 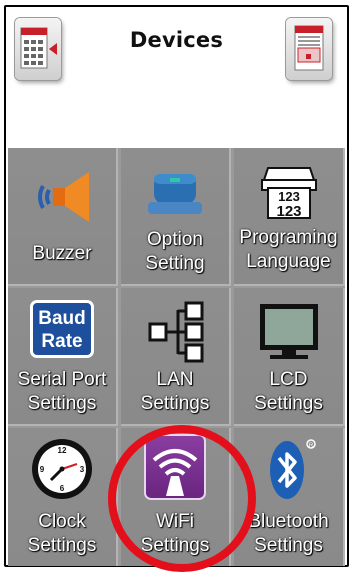 I want to click on tile-lcd-settings: LCD Settings, so click(x=289, y=357).